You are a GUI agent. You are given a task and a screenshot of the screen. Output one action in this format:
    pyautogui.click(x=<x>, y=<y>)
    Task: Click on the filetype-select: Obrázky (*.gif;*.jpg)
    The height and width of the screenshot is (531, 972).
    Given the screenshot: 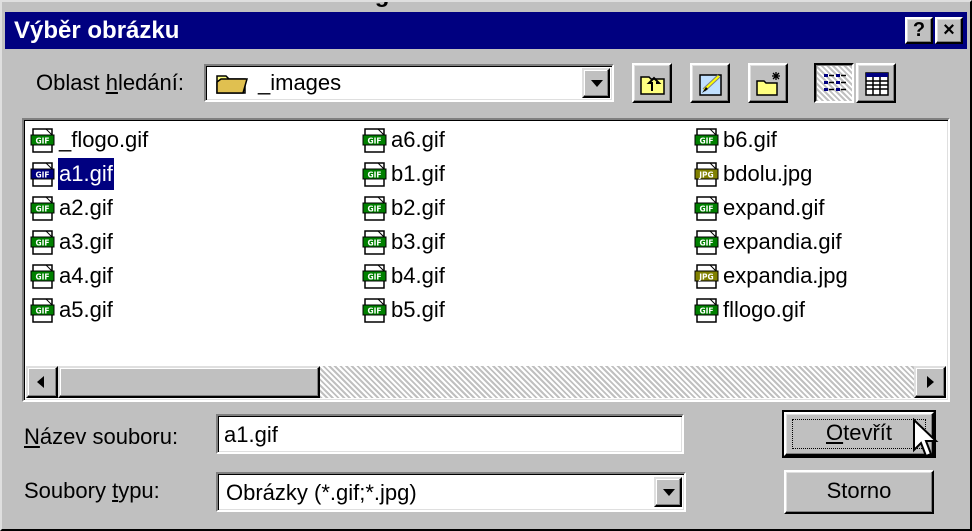 What is the action you would take?
    pyautogui.click(x=451, y=492)
    